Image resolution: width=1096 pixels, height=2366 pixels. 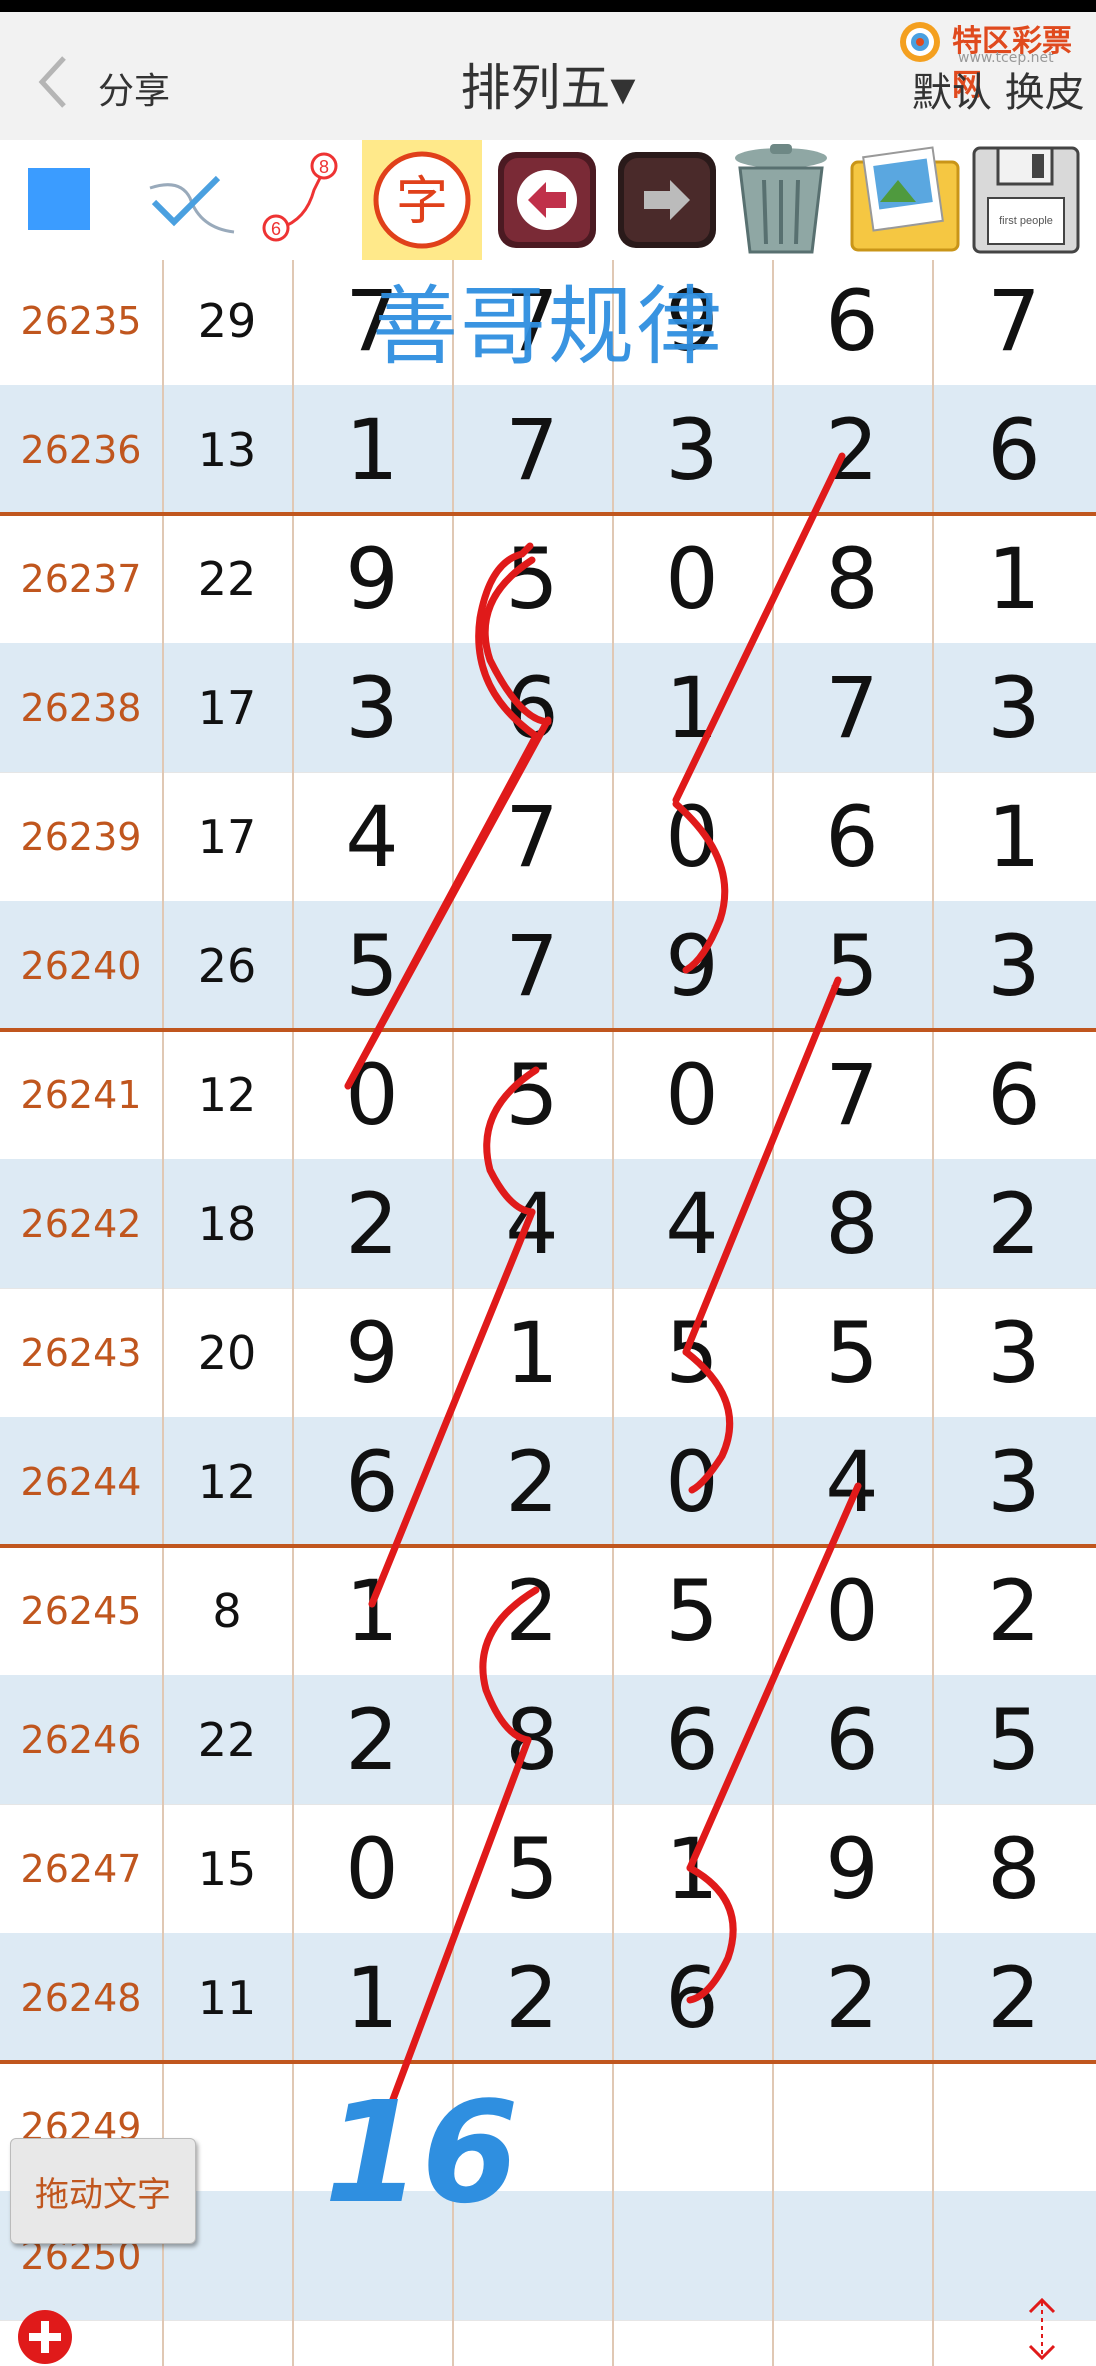 I want to click on issue-number: 26236, so click(x=81, y=449).